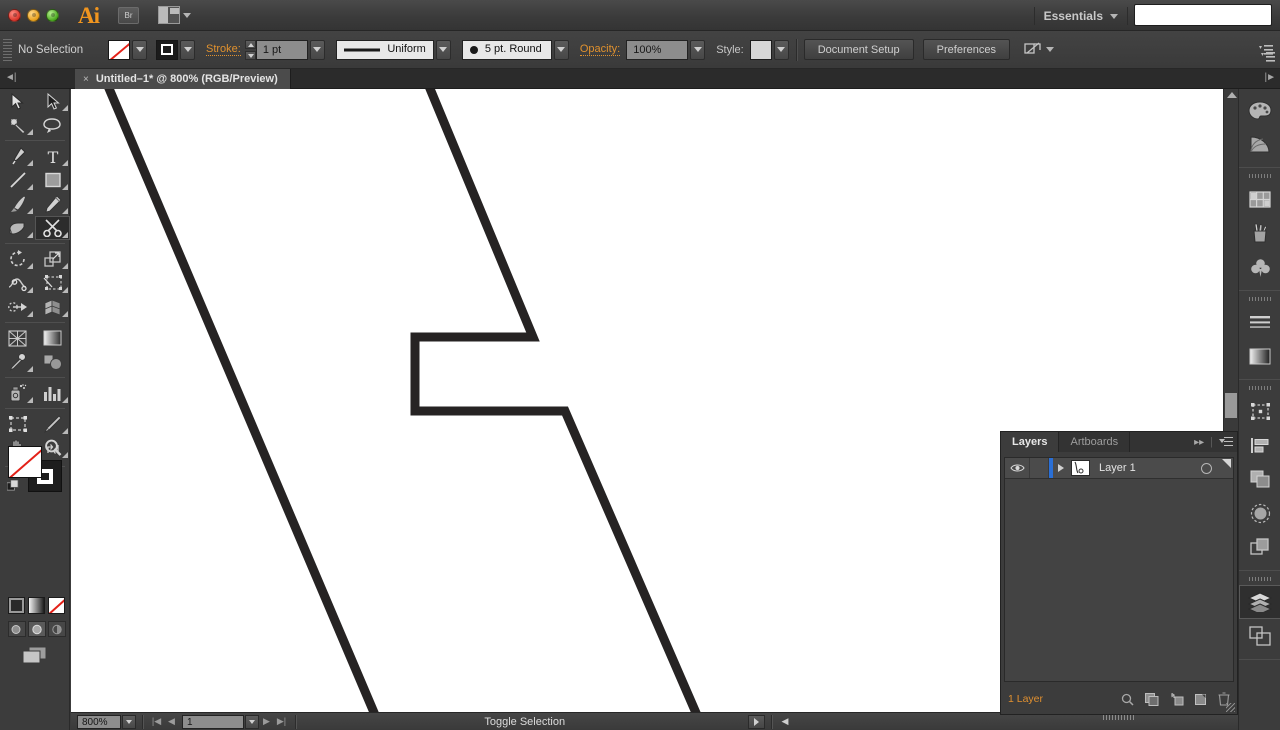 The width and height of the screenshot is (1280, 730). I want to click on fill-swatch-dropdown, so click(139, 49).